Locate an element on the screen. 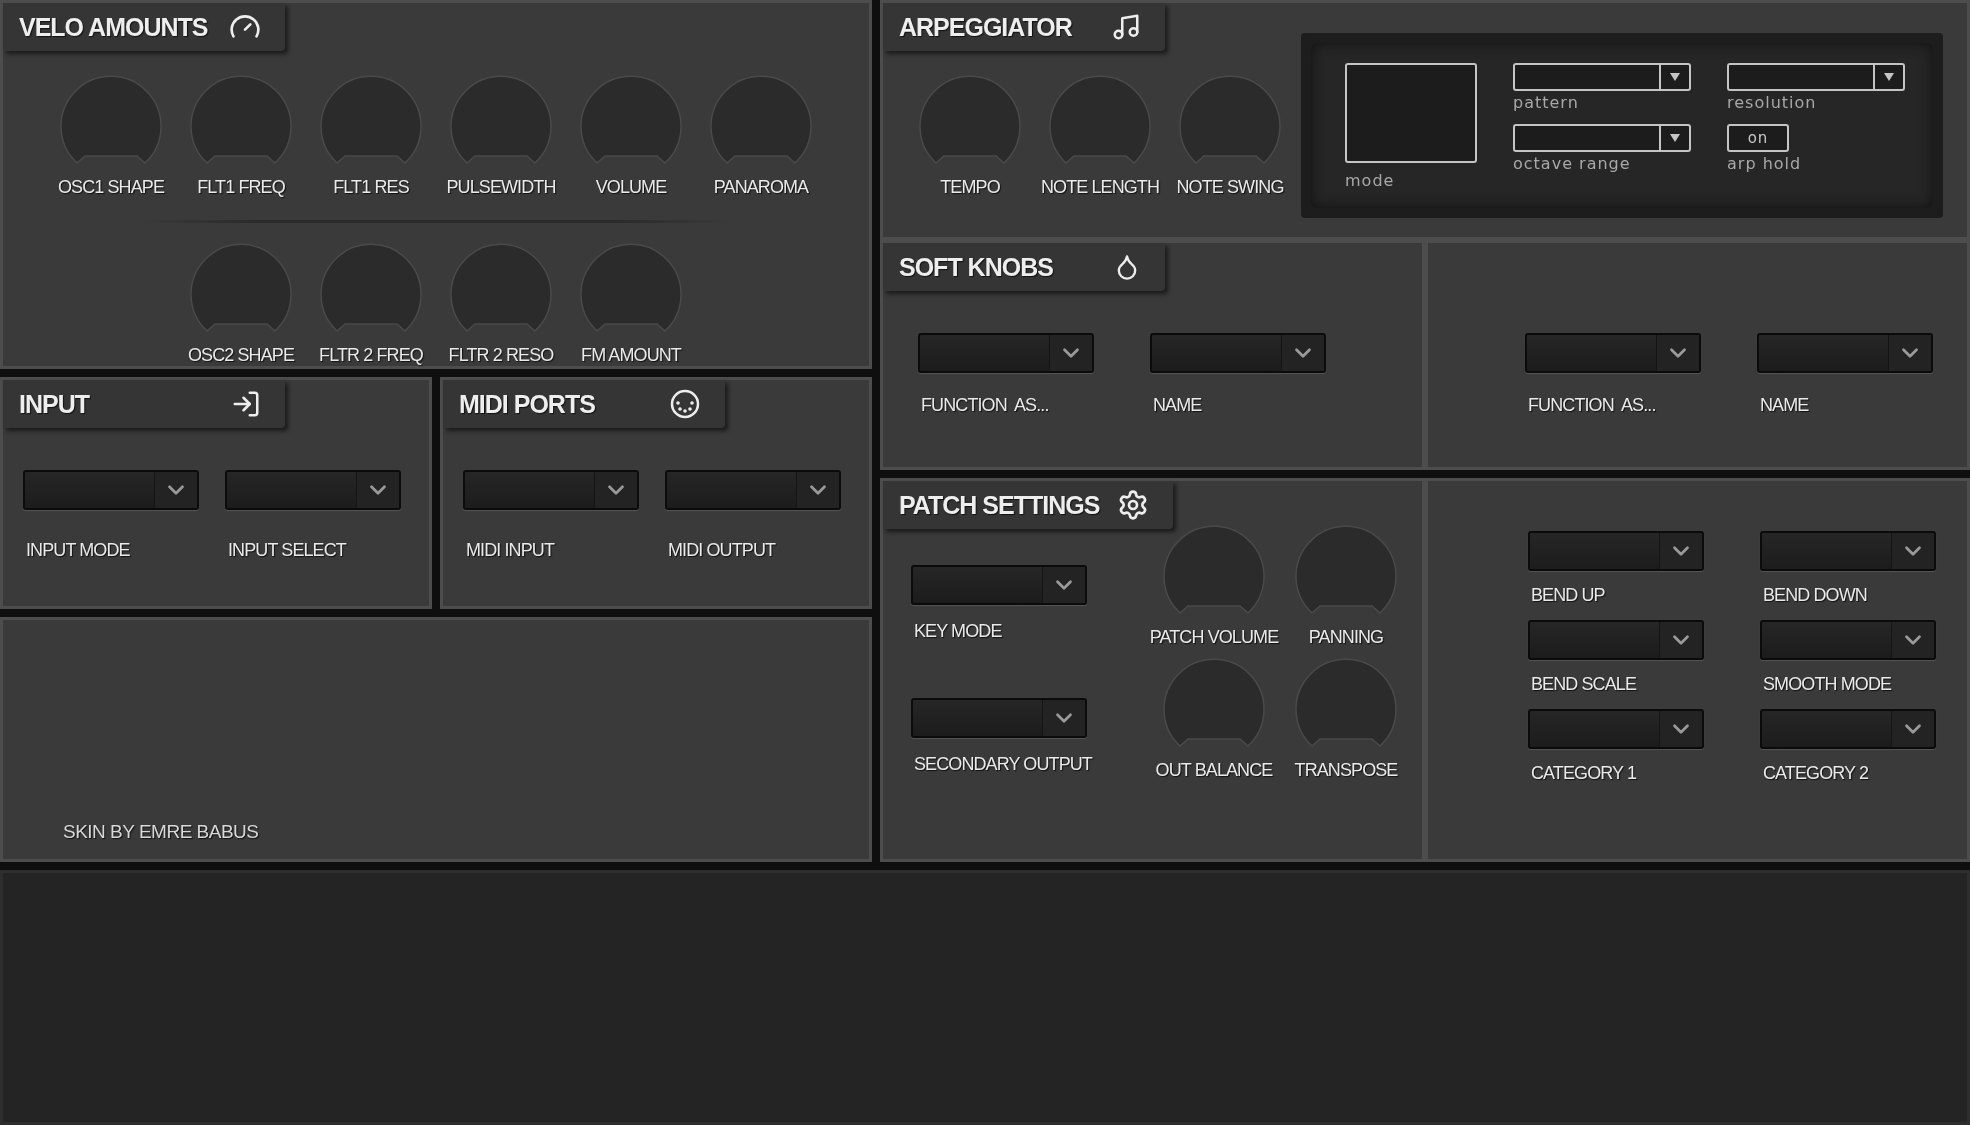 The image size is (1970, 1125). knob-label: PATCH VOLUME is located at coordinates (1214, 637).